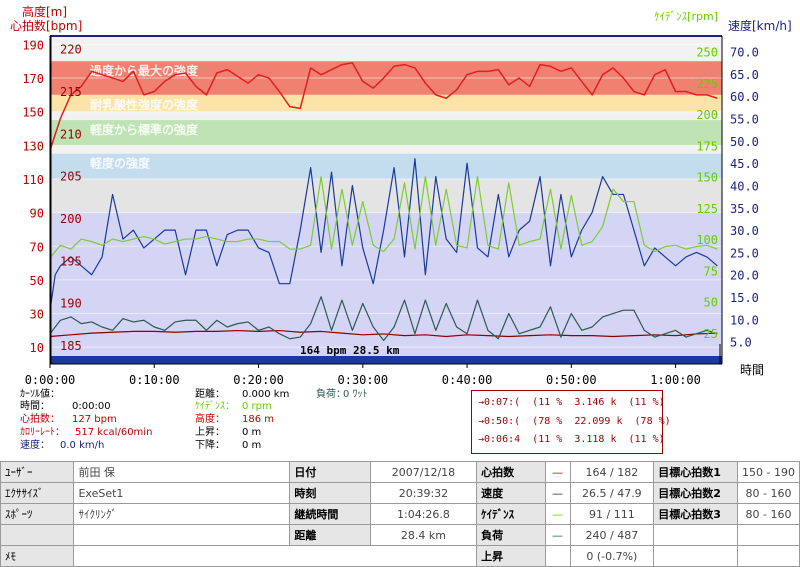 The width and height of the screenshot is (800, 567). What do you see at coordinates (114, 432) in the screenshot?
I see `cursor-calorie-value: 517 kcal/60min` at bounding box center [114, 432].